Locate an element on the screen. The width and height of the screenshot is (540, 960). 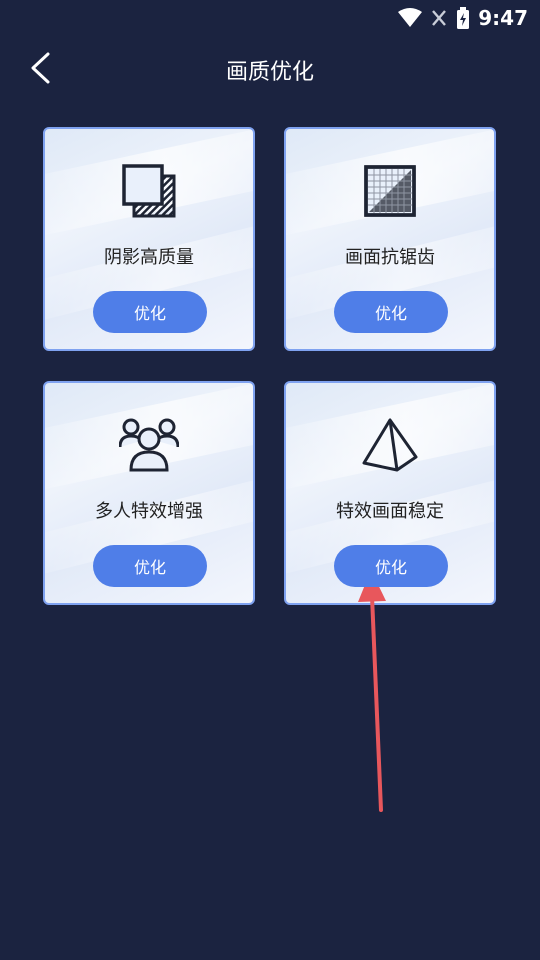
card-effect-stability: 特效画面稳定 优化 is located at coordinates (390, 493).